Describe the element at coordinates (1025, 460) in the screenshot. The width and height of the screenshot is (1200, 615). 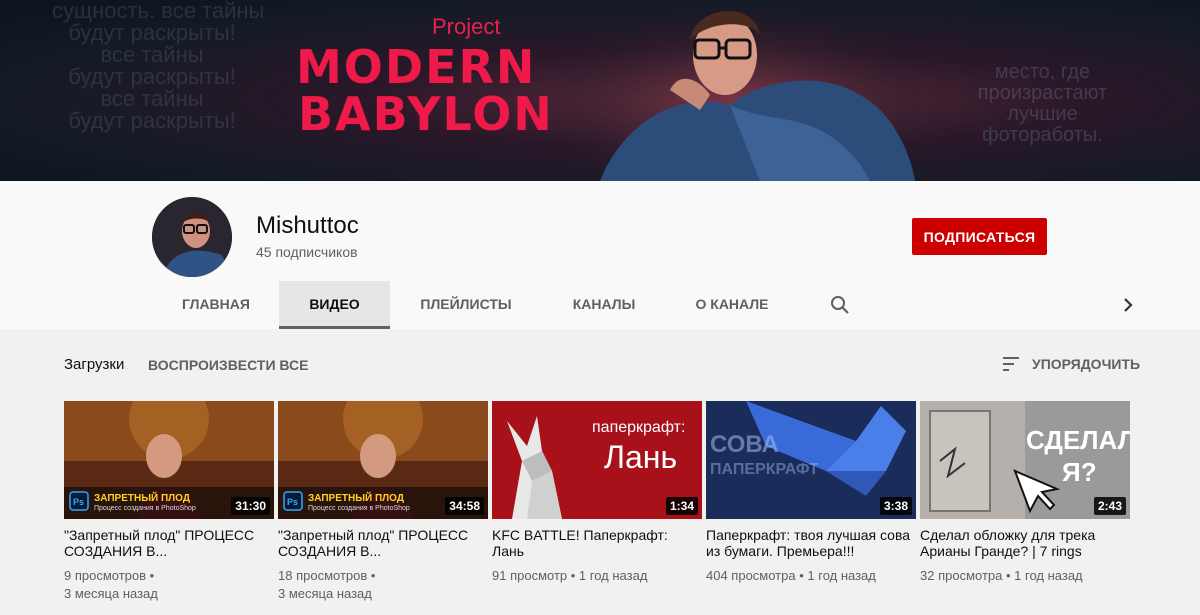
I see `video-thumbnail: СДЕЛАЛ Я? 2:43` at that location.